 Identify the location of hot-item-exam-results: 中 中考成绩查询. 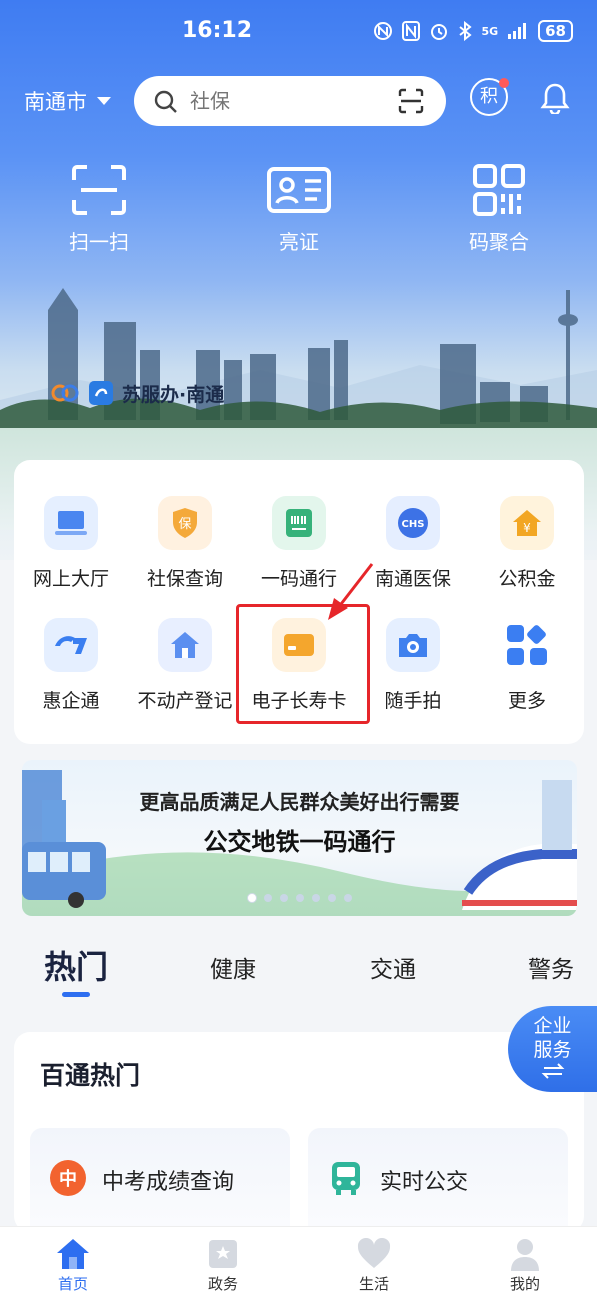
(160, 1183).